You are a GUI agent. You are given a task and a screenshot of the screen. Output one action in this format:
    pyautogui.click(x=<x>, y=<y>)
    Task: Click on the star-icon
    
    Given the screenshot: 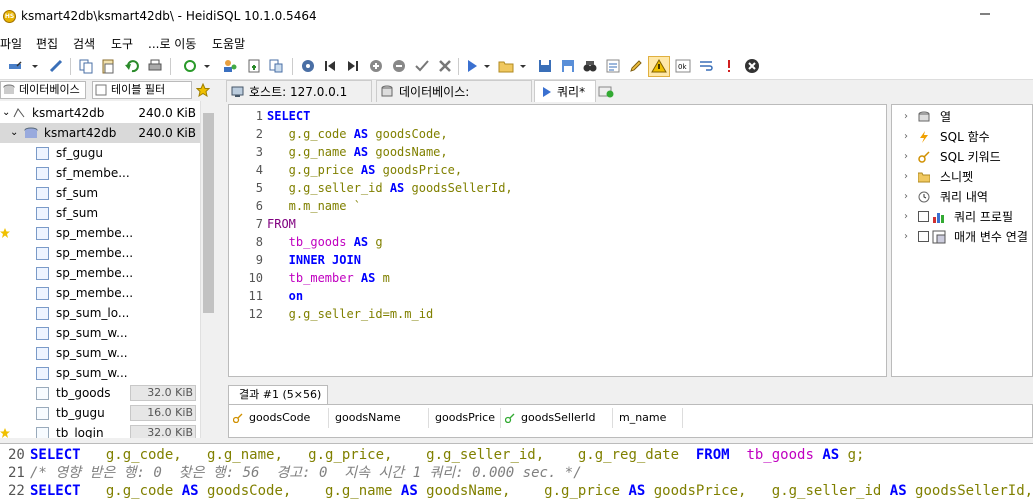 What is the action you would take?
    pyautogui.click(x=203, y=90)
    